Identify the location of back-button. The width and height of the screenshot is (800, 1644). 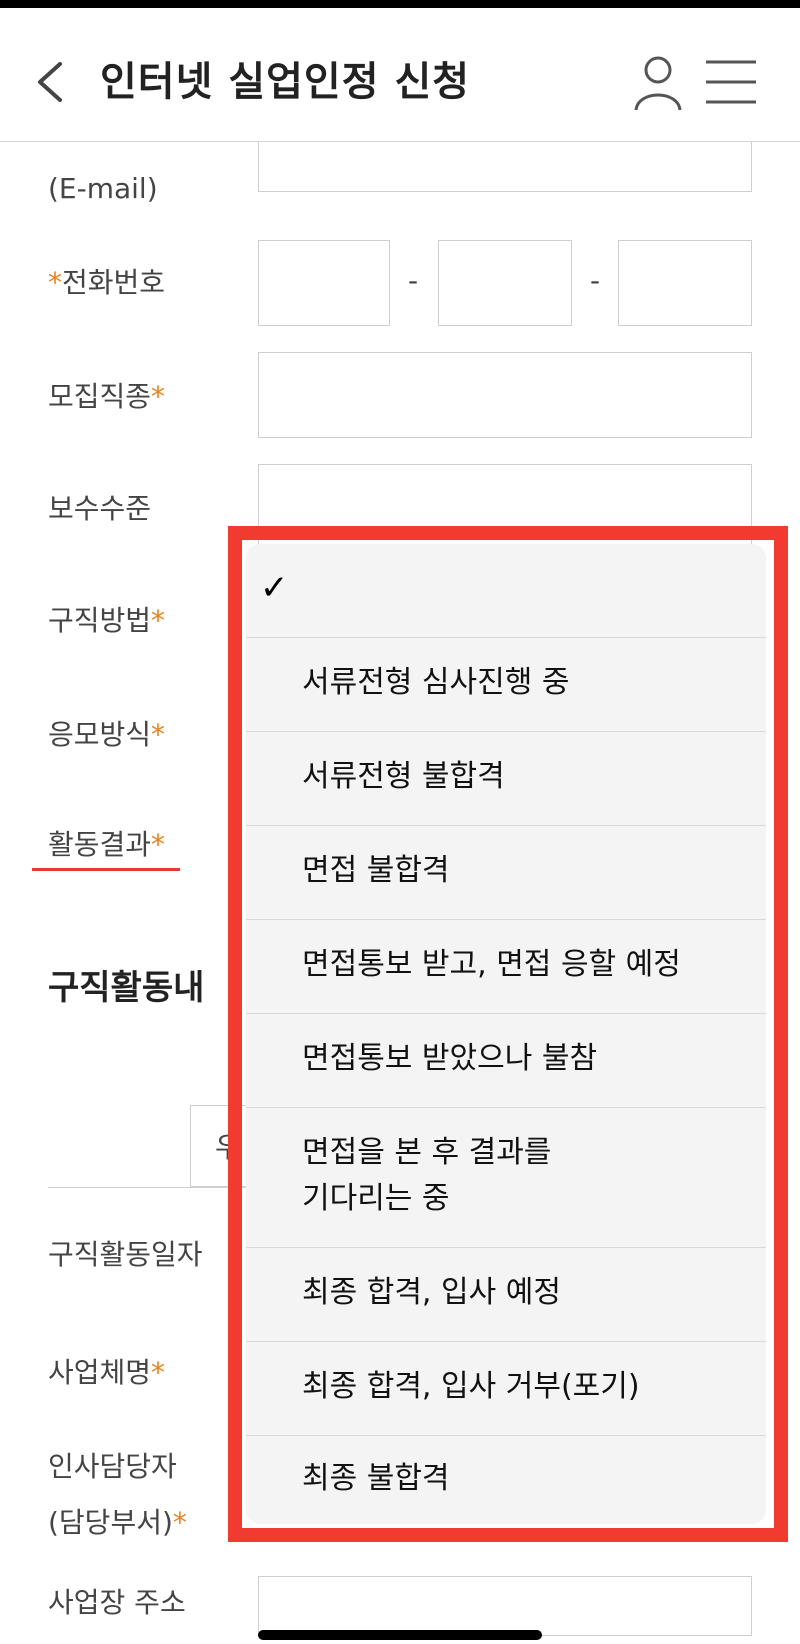
(52, 82).